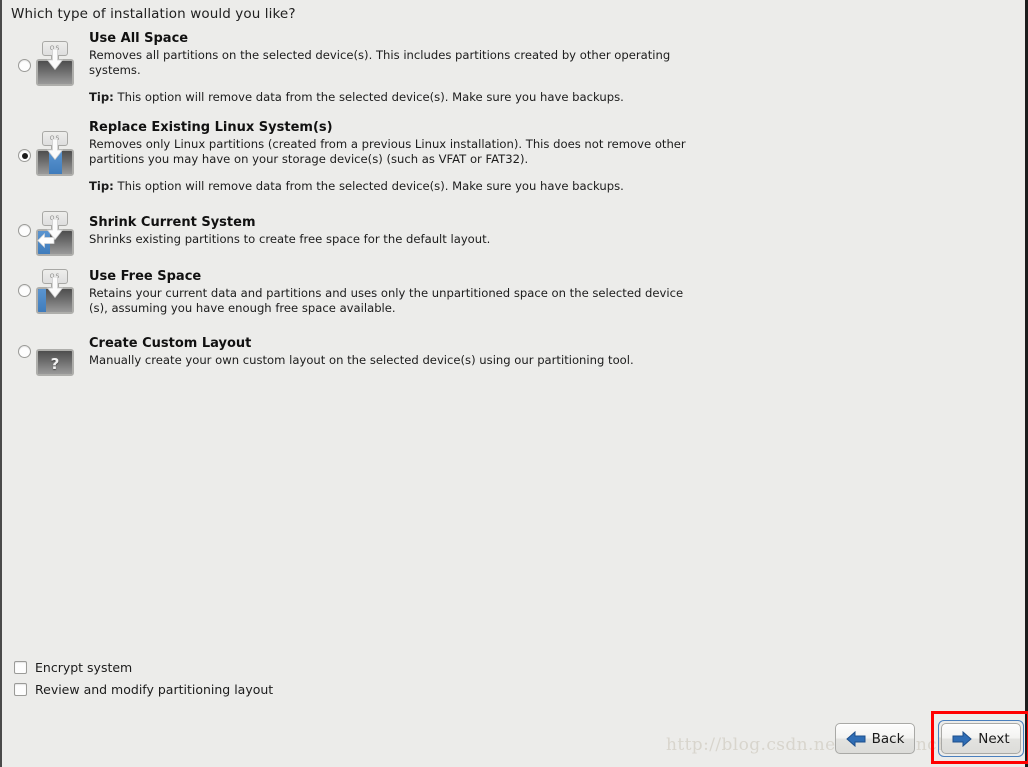 This screenshot has height=767, width=1028. What do you see at coordinates (962, 738) in the screenshot?
I see `arrow-right-icon` at bounding box center [962, 738].